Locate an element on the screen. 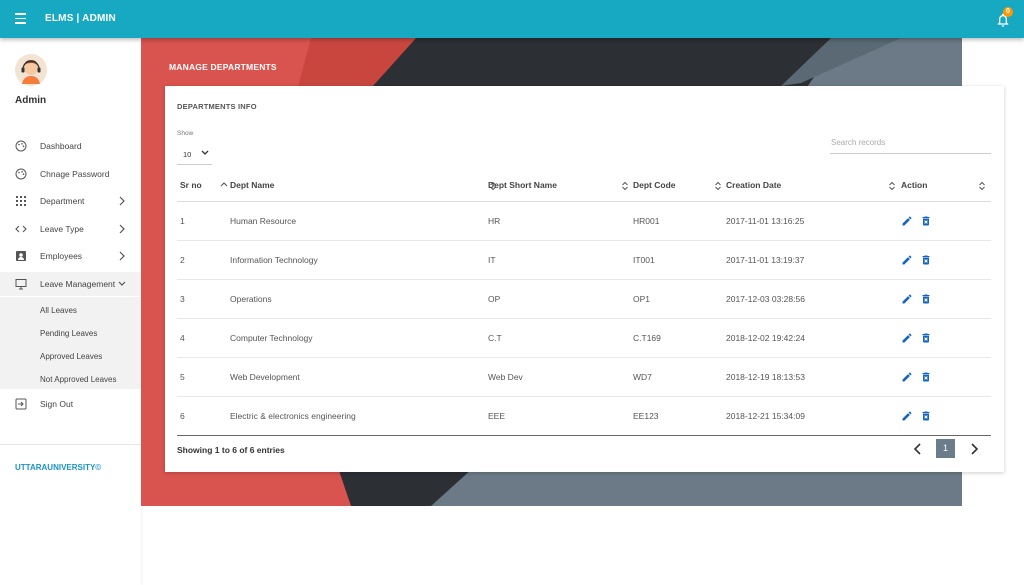 Image resolution: width=1024 pixels, height=585 pixels. sidebar-item-leave-management: Leave Management is located at coordinates (70, 284).